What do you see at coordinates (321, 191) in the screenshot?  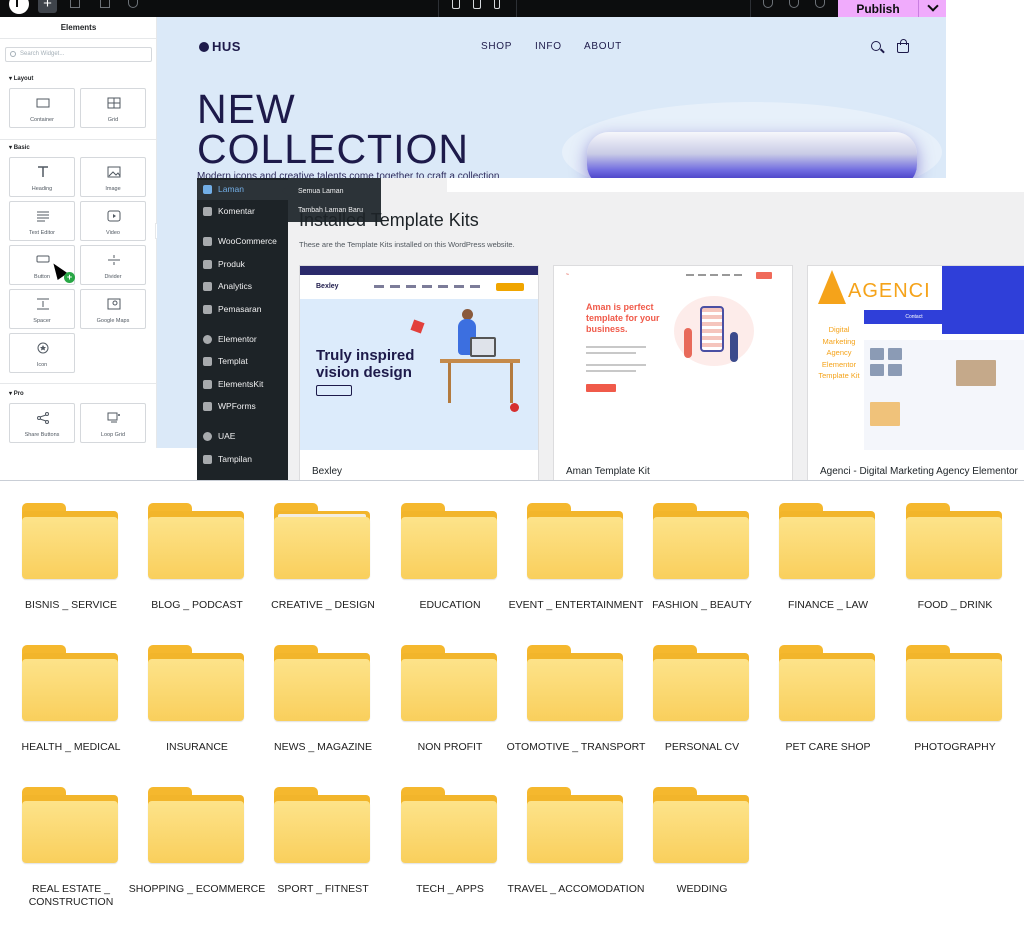 I see `submenu-semua-laman: Semua Laman` at bounding box center [321, 191].